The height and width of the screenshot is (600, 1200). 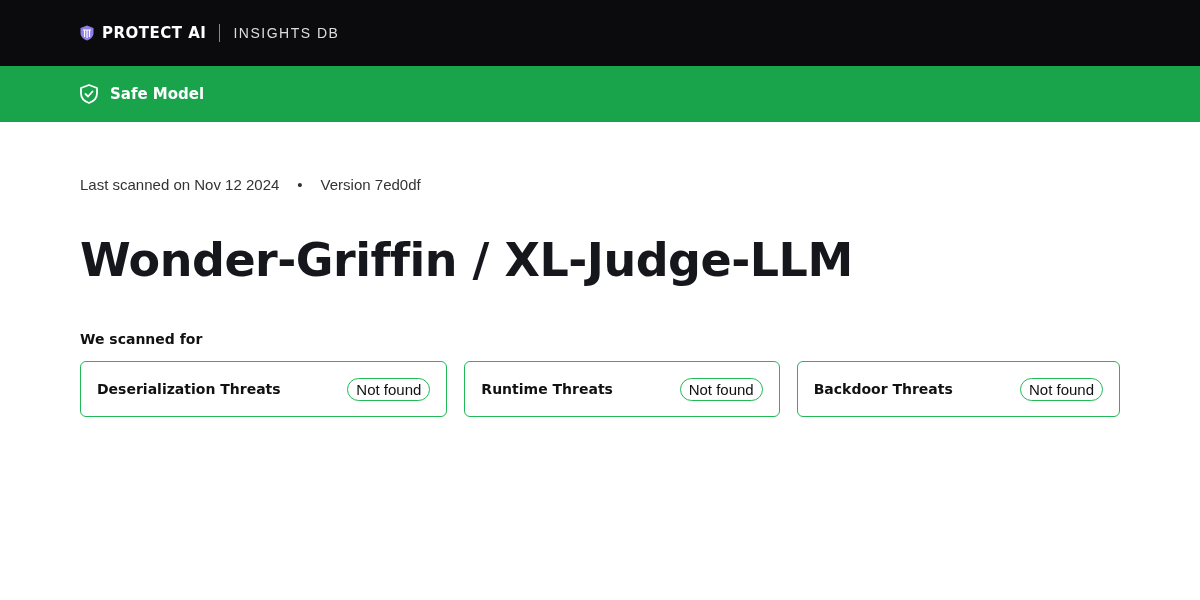 What do you see at coordinates (154, 33) in the screenshot?
I see `brand-name: PROTECT AI` at bounding box center [154, 33].